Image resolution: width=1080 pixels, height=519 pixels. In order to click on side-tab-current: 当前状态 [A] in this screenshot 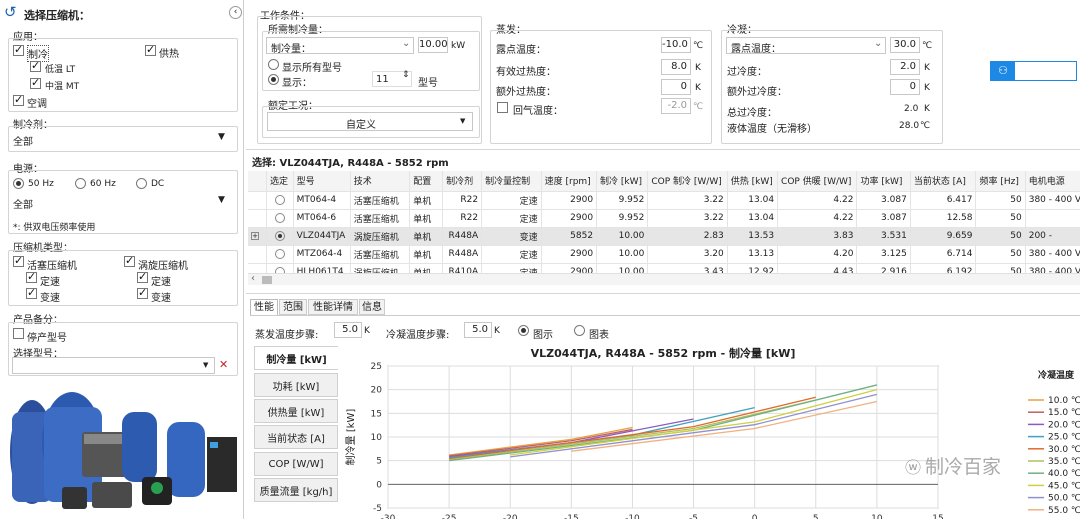, I will do `click(296, 437)`.